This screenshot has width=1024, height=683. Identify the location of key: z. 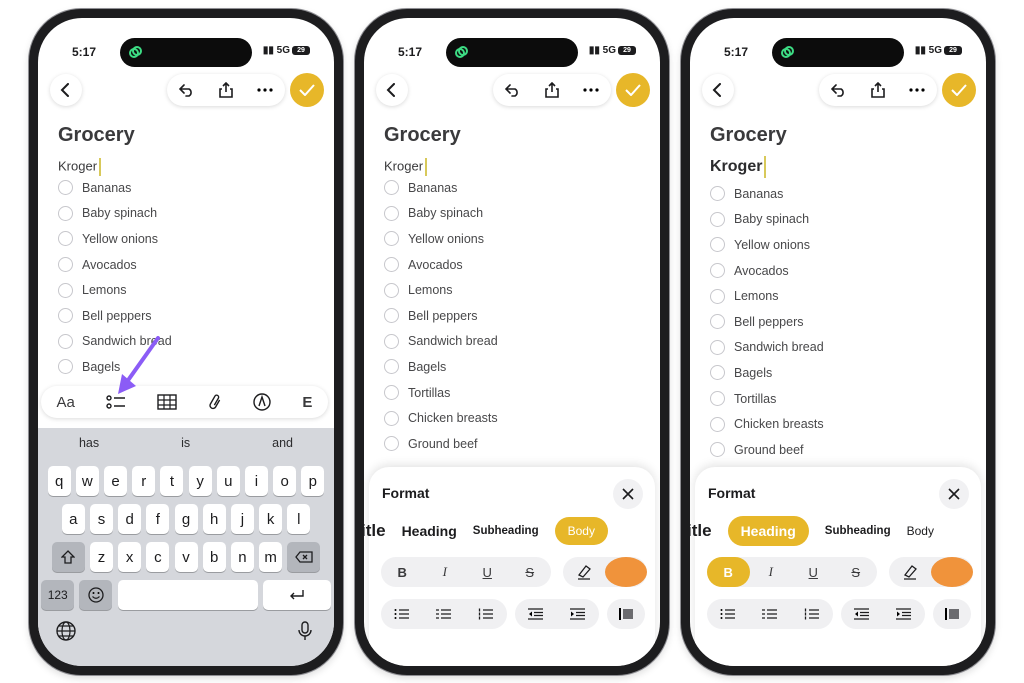
(101, 557).